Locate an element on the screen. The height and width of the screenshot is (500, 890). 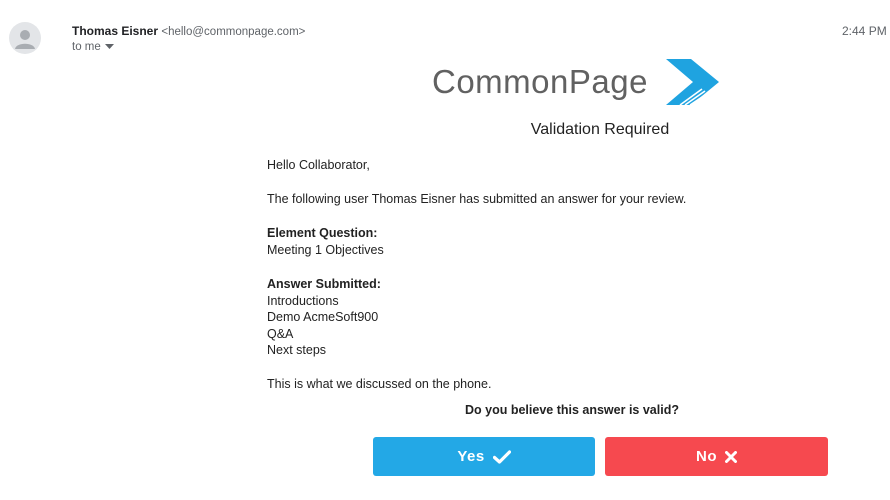
email-heading: Validation Required is located at coordinates (600, 129).